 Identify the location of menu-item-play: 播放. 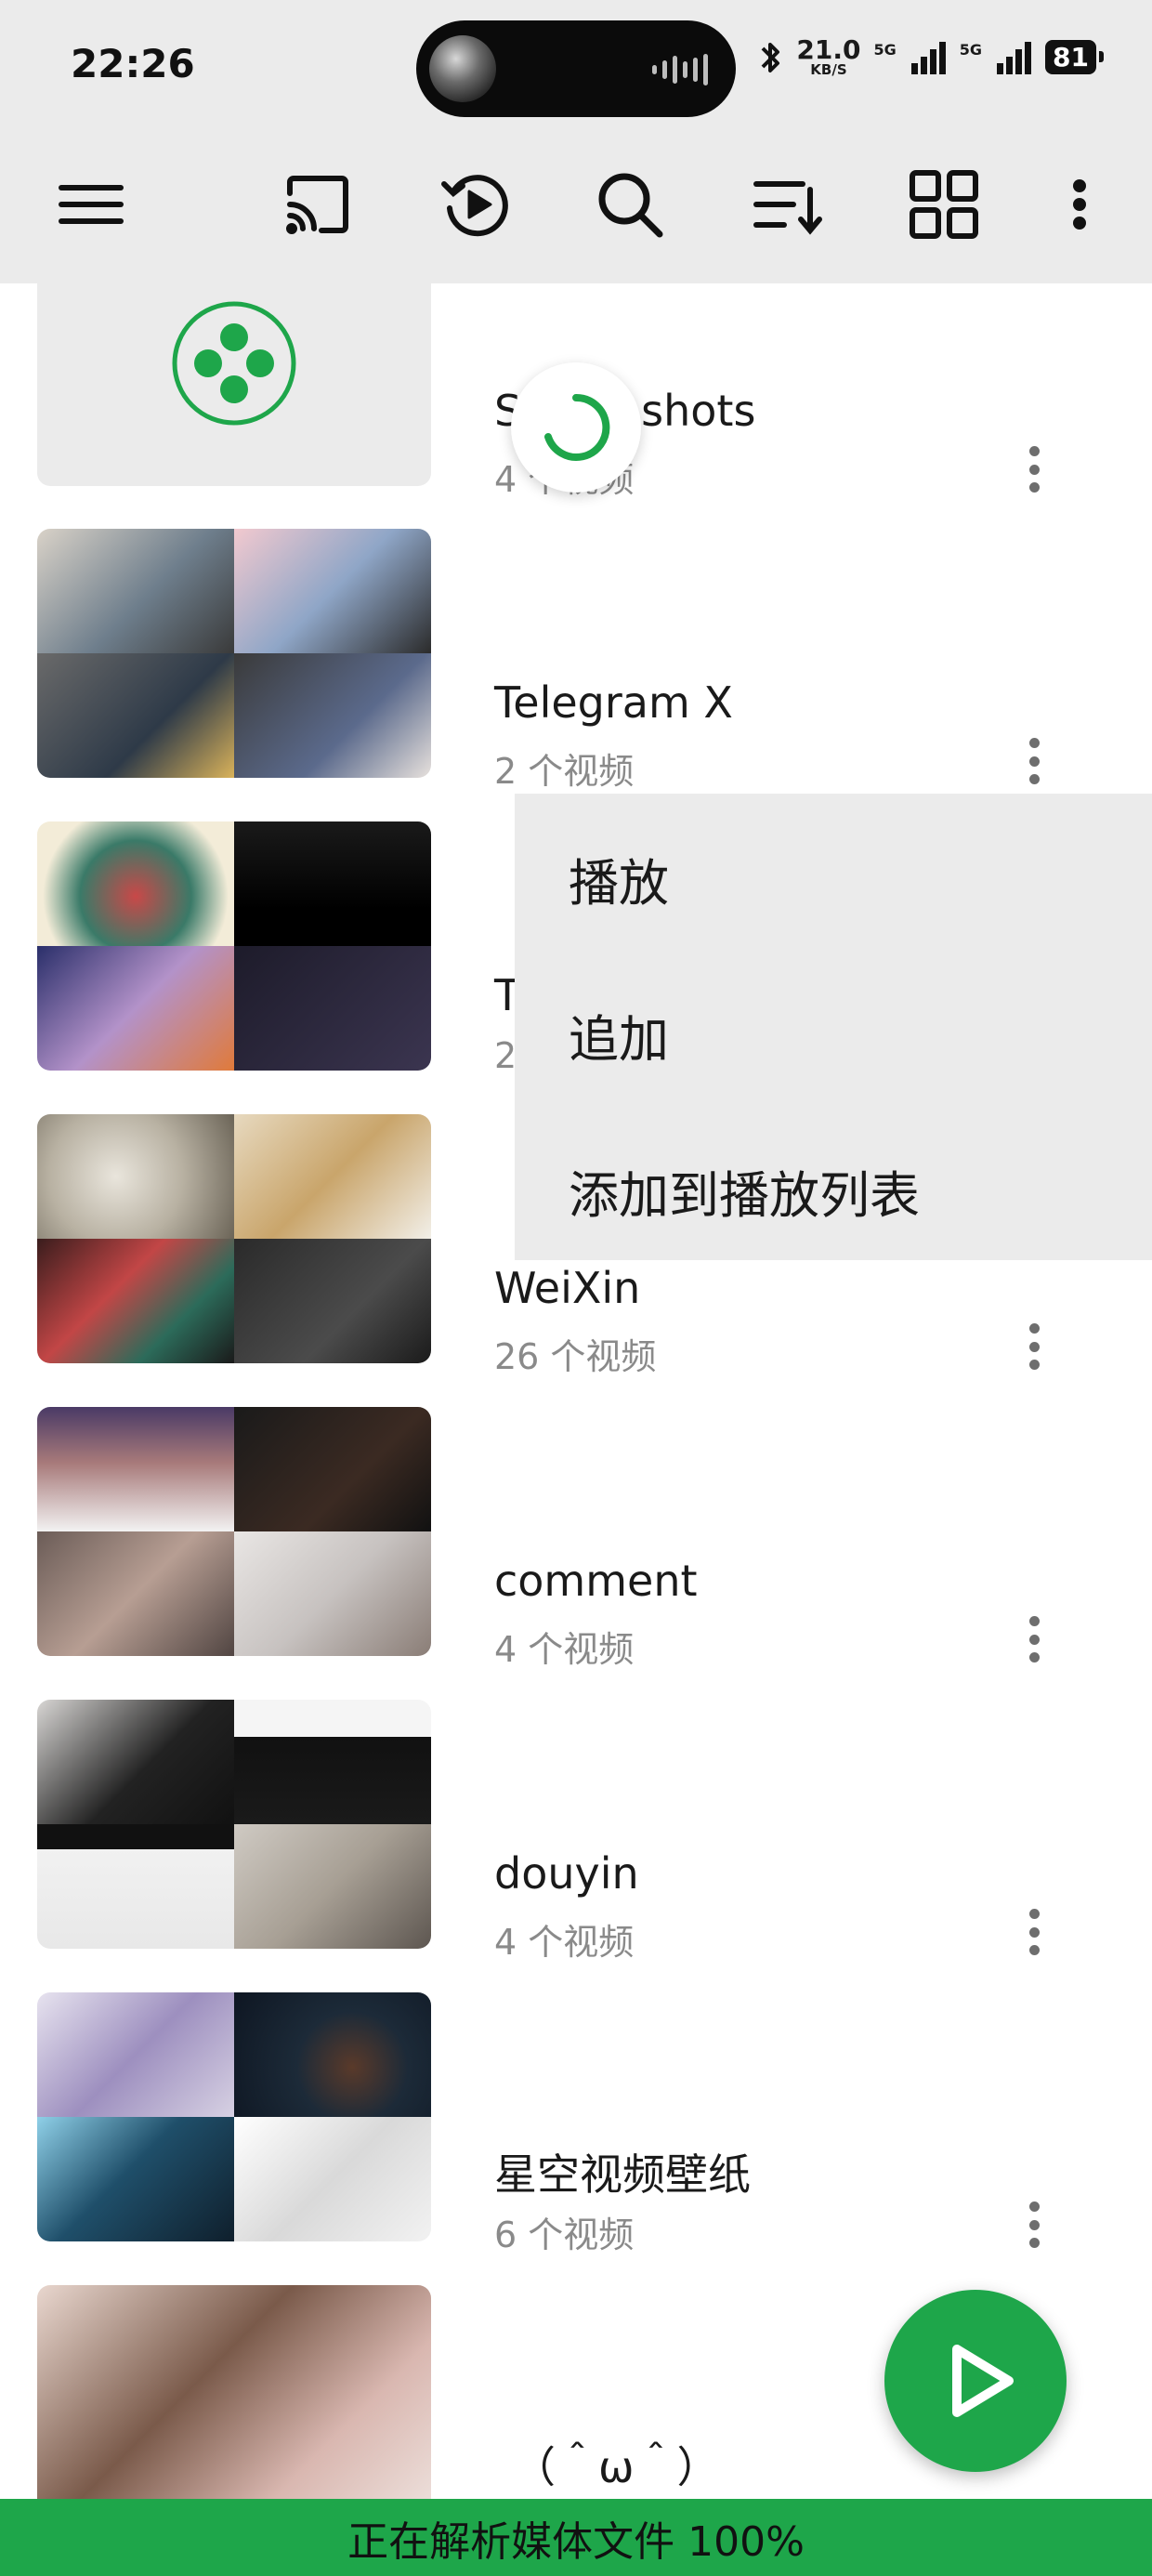
(619, 878).